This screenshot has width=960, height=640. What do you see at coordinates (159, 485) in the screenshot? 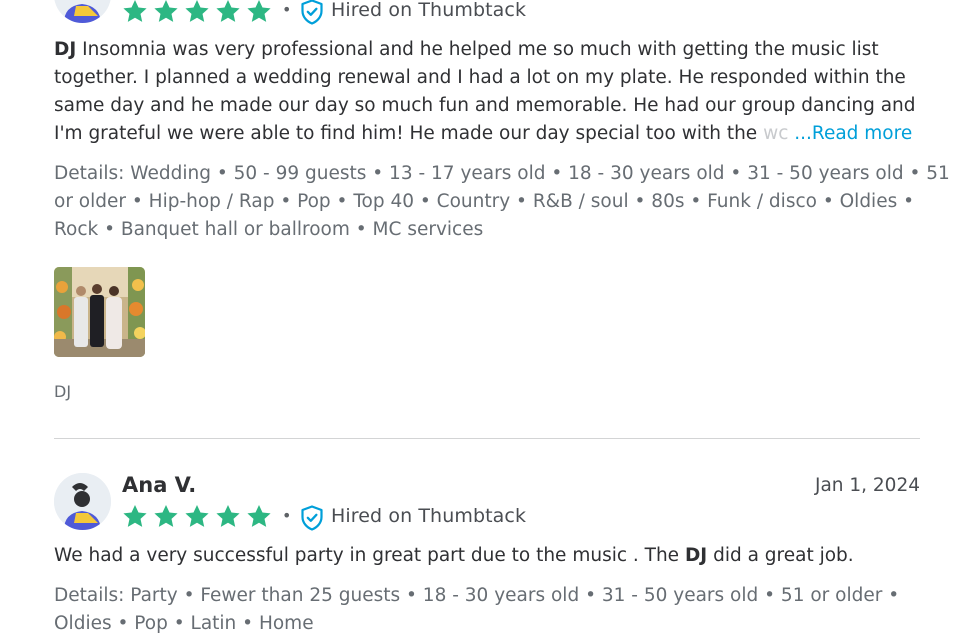
I see `reviewer-name: Ana V.` at bounding box center [159, 485].